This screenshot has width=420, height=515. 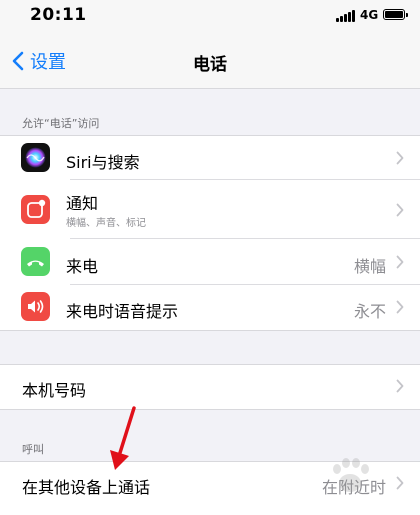 What do you see at coordinates (369, 266) in the screenshot?
I see `row-value: 横幅` at bounding box center [369, 266].